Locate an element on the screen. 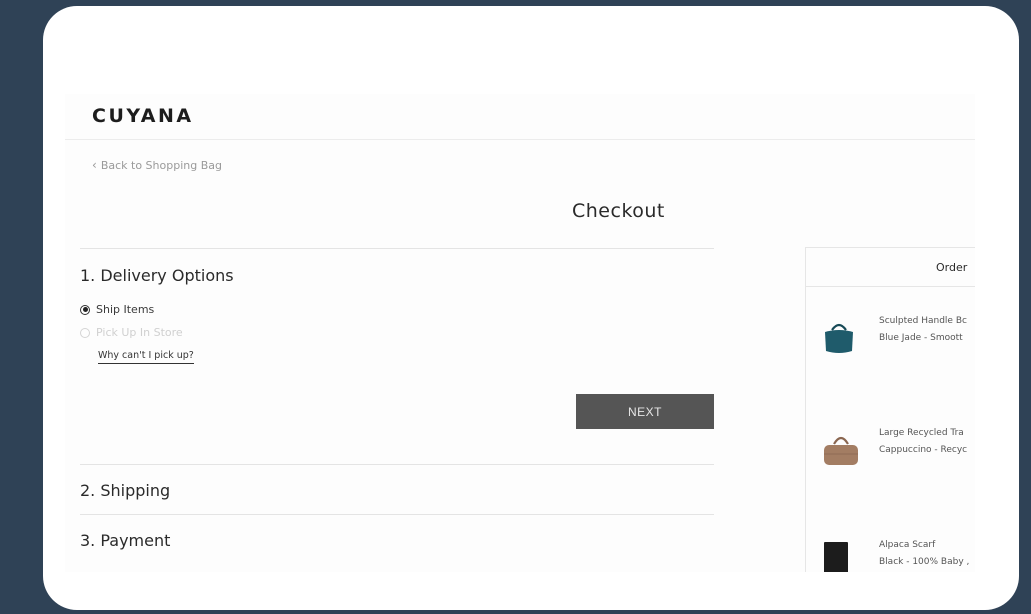 The image size is (1031, 614). item-name: Sculpted Handle Bc is located at coordinates (923, 321).